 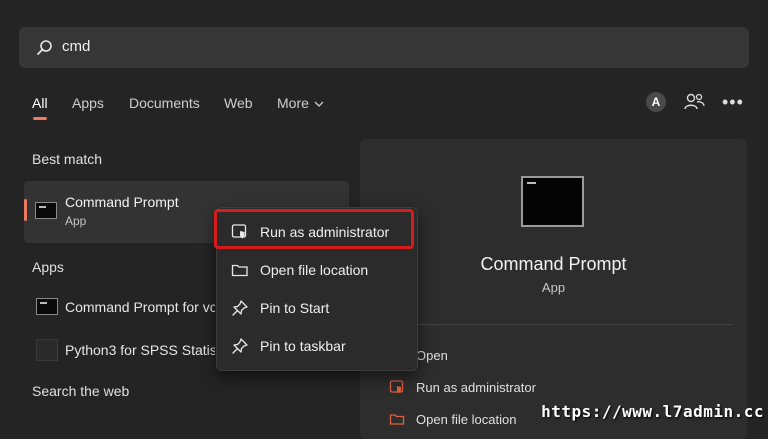 What do you see at coordinates (40, 103) in the screenshot?
I see `tab-all: All` at bounding box center [40, 103].